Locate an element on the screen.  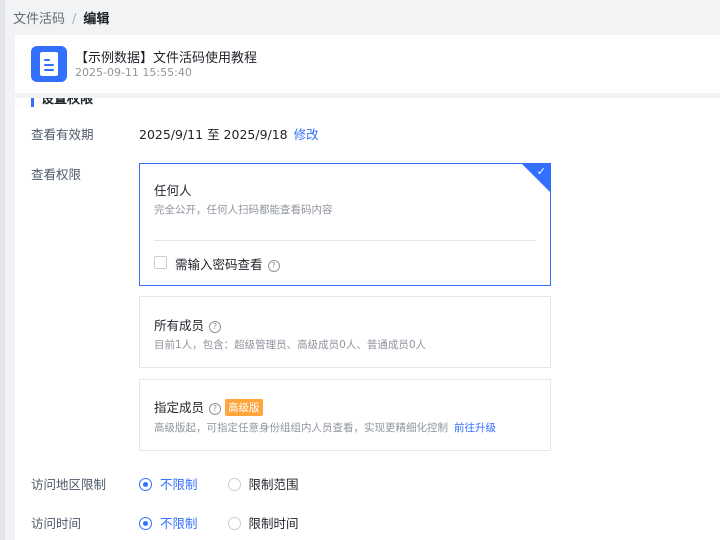
left-scroll-edge is located at coordinates (2, 270).